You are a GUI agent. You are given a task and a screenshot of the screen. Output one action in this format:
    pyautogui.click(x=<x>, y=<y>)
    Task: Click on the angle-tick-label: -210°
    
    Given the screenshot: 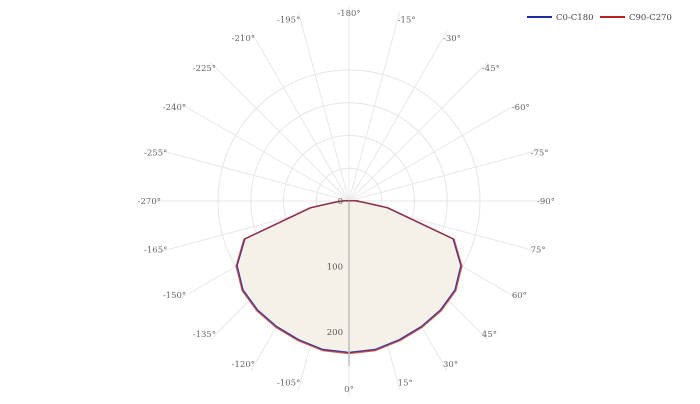 What is the action you would take?
    pyautogui.click(x=243, y=39)
    